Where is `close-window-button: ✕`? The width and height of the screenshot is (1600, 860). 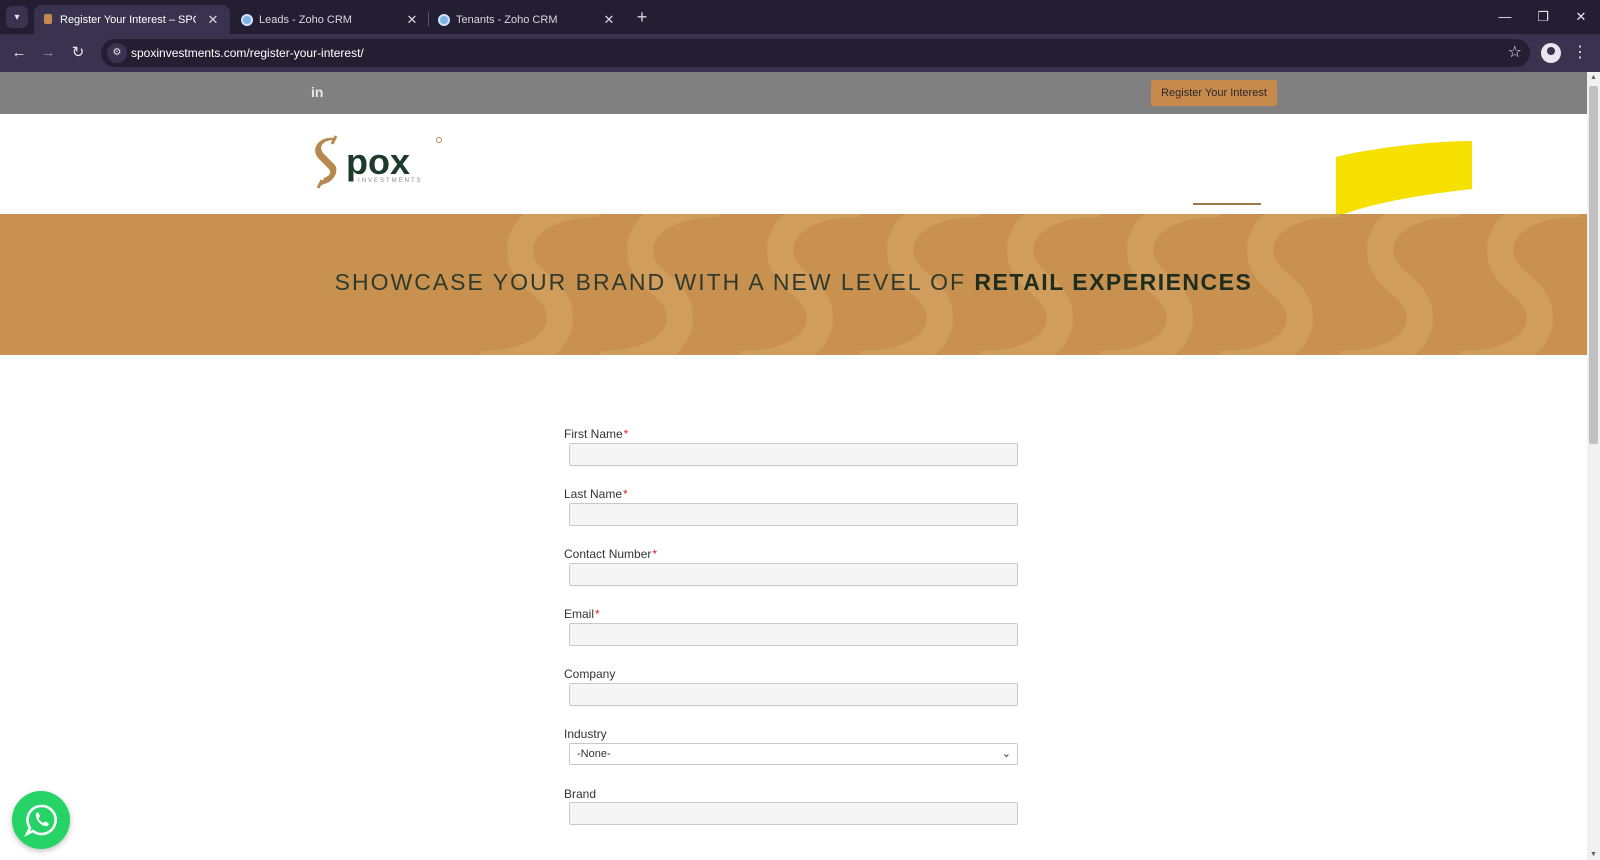
close-window-button: ✕ is located at coordinates (1581, 17).